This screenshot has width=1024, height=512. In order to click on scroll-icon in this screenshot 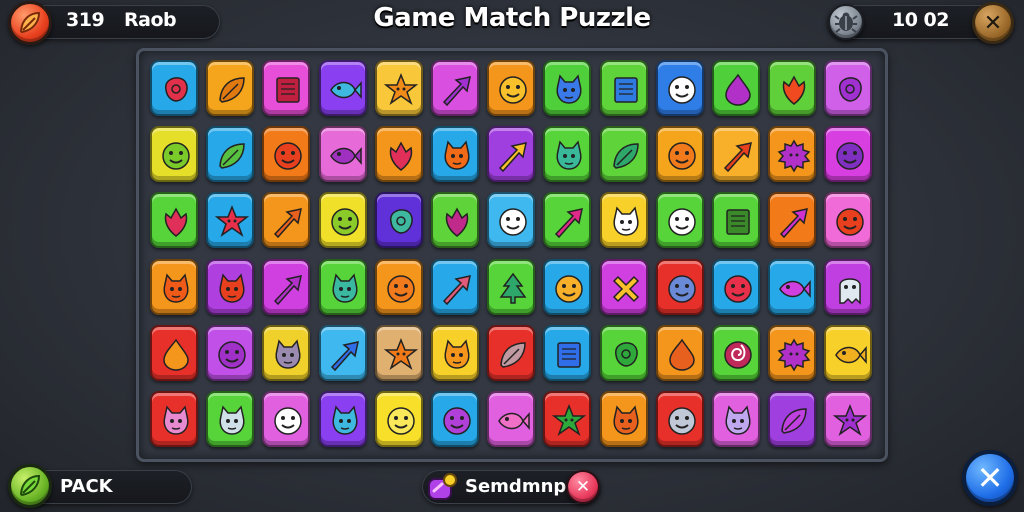, I will do `click(625, 90)`.